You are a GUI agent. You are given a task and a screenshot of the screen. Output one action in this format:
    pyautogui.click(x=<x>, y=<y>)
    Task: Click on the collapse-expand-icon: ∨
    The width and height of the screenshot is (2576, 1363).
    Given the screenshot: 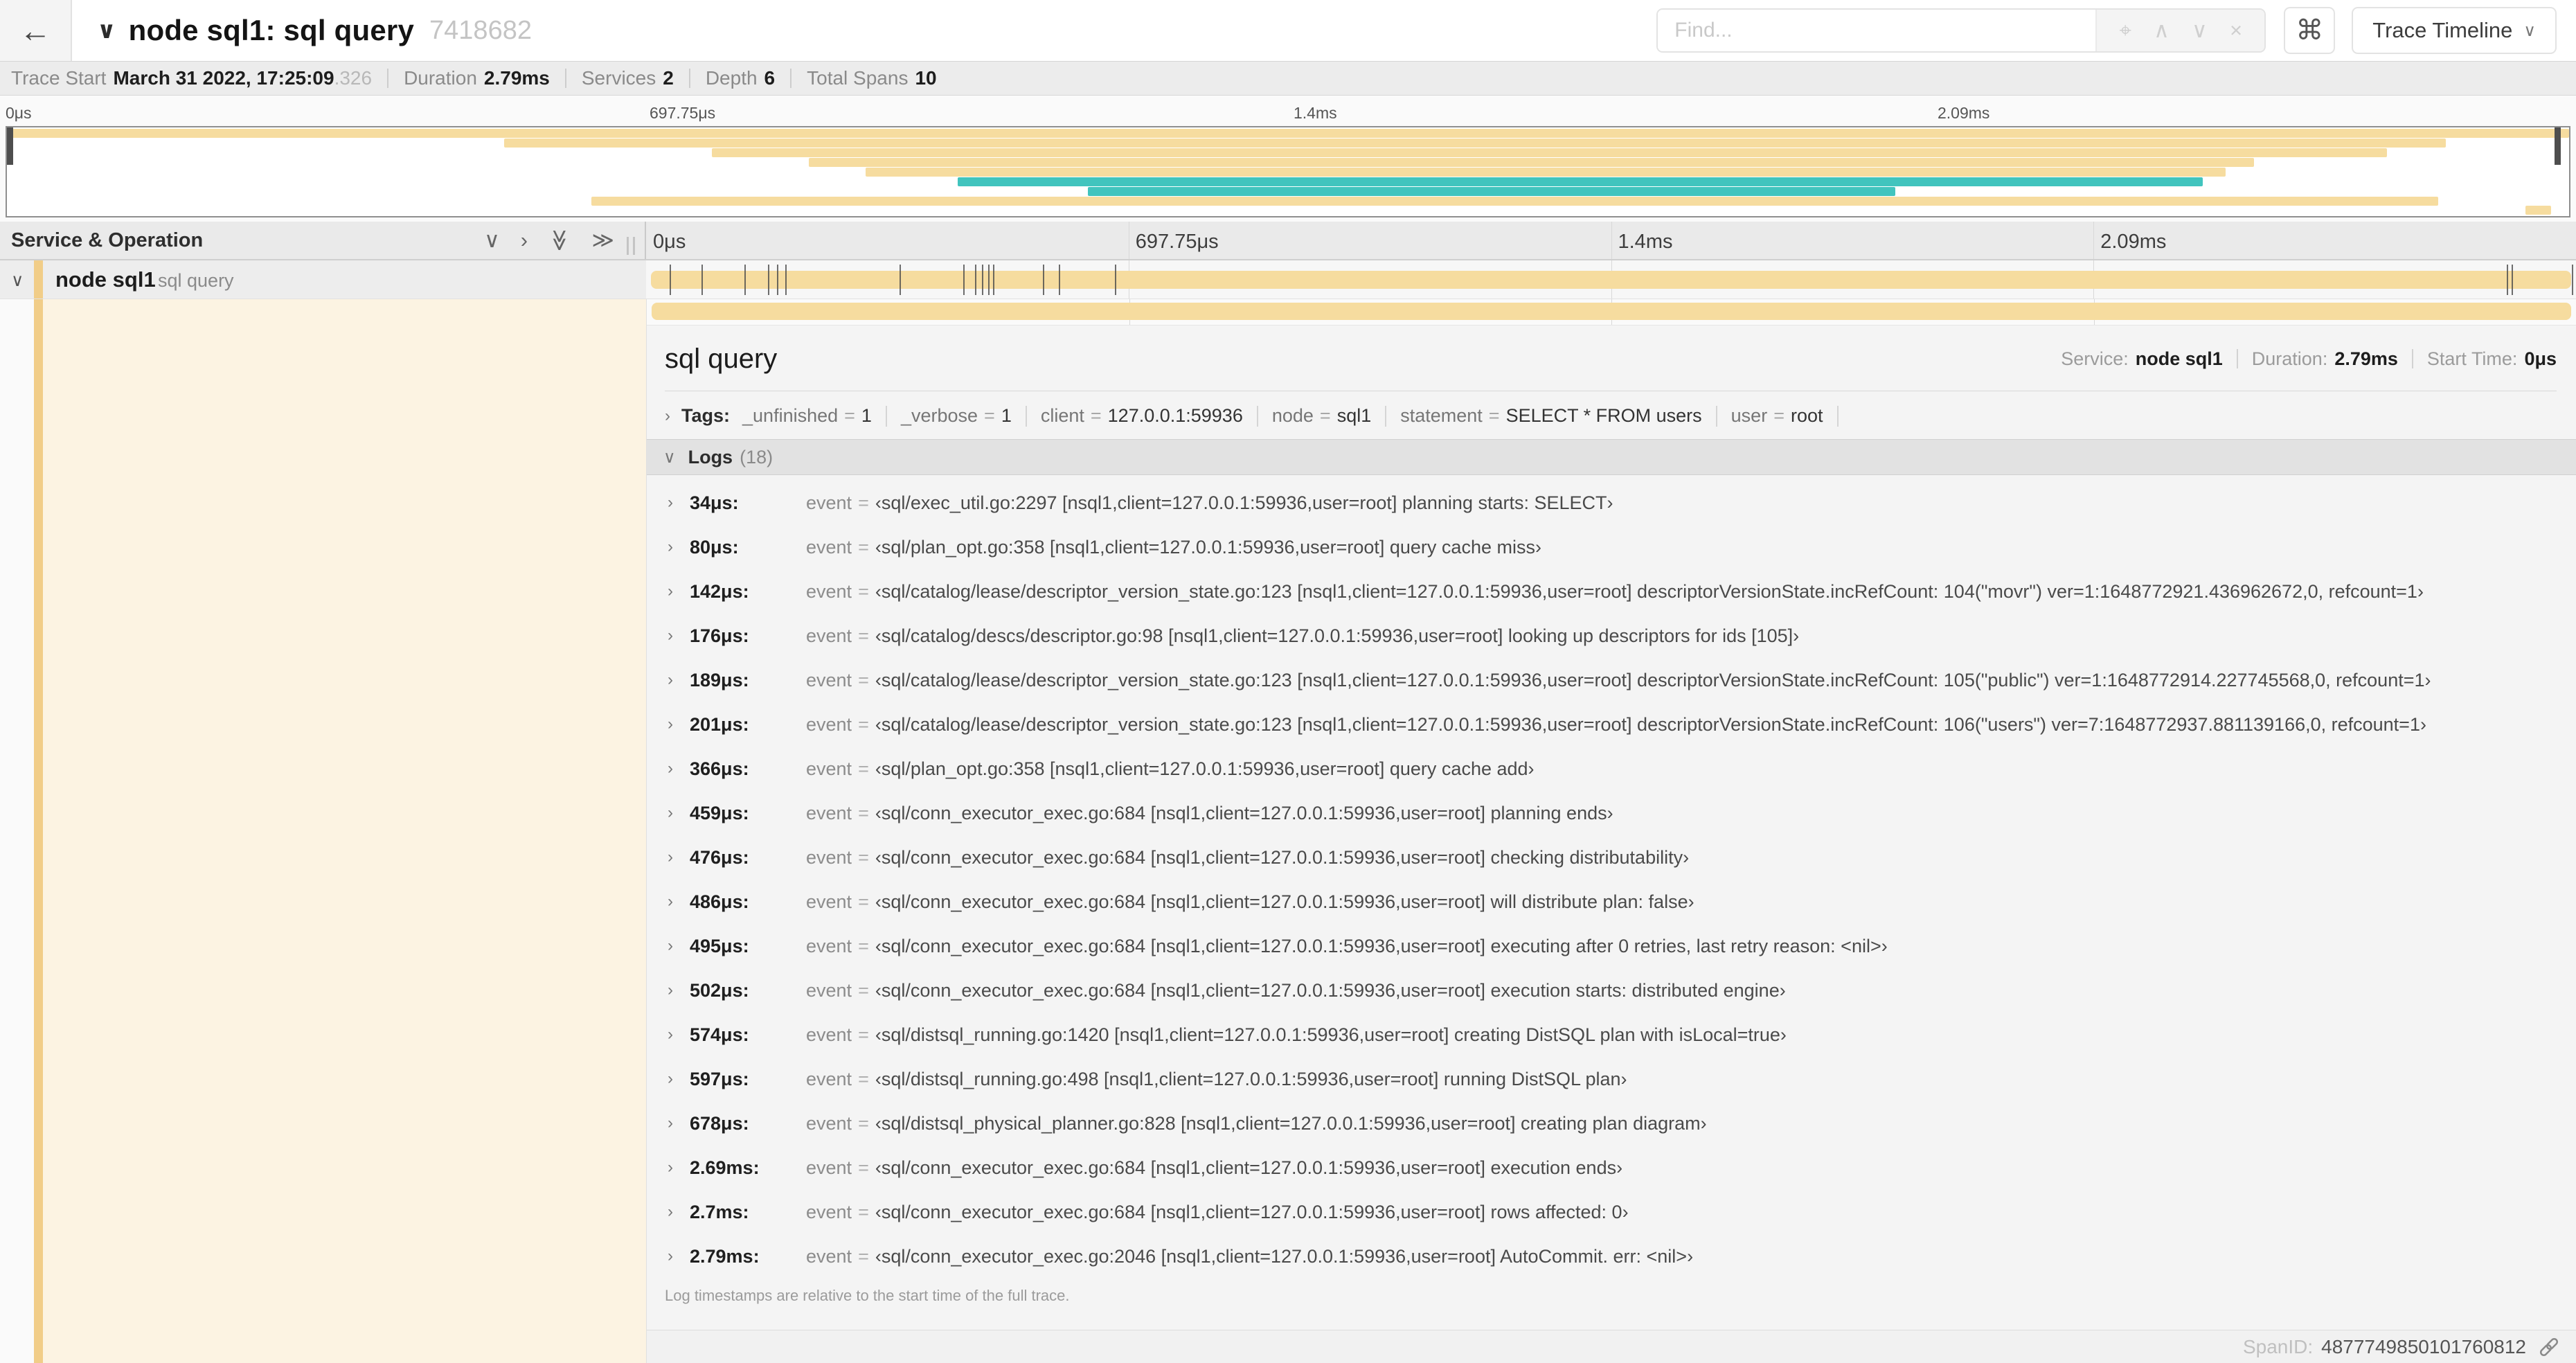 What is the action you would take?
    pyautogui.click(x=492, y=241)
    